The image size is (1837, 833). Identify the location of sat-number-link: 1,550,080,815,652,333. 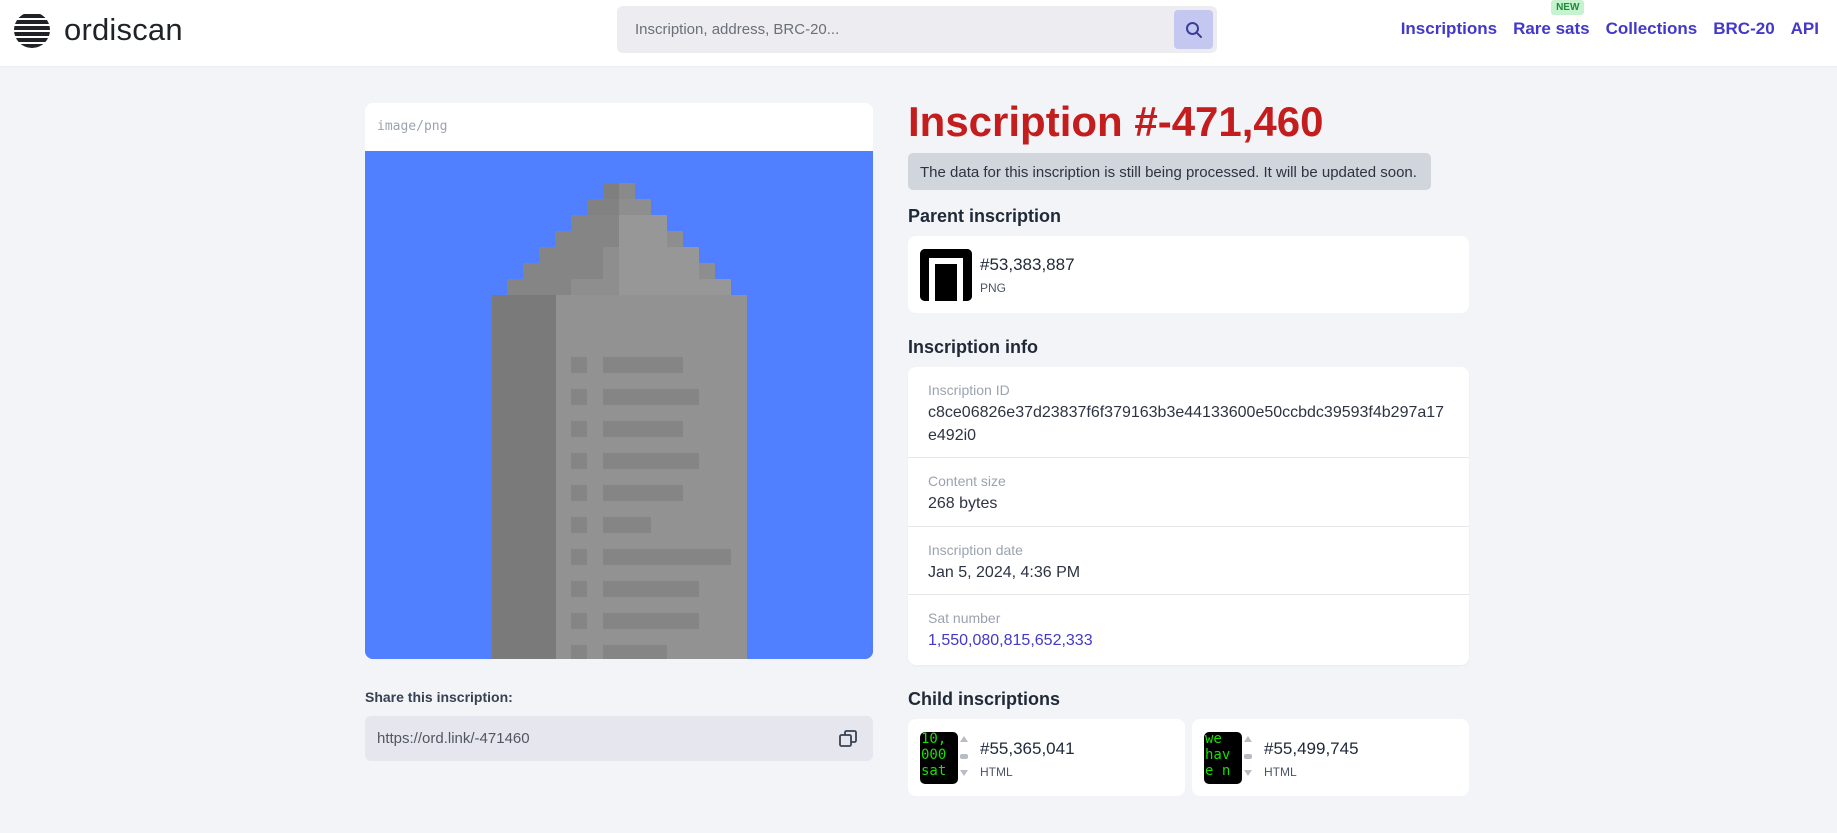
(1188, 640).